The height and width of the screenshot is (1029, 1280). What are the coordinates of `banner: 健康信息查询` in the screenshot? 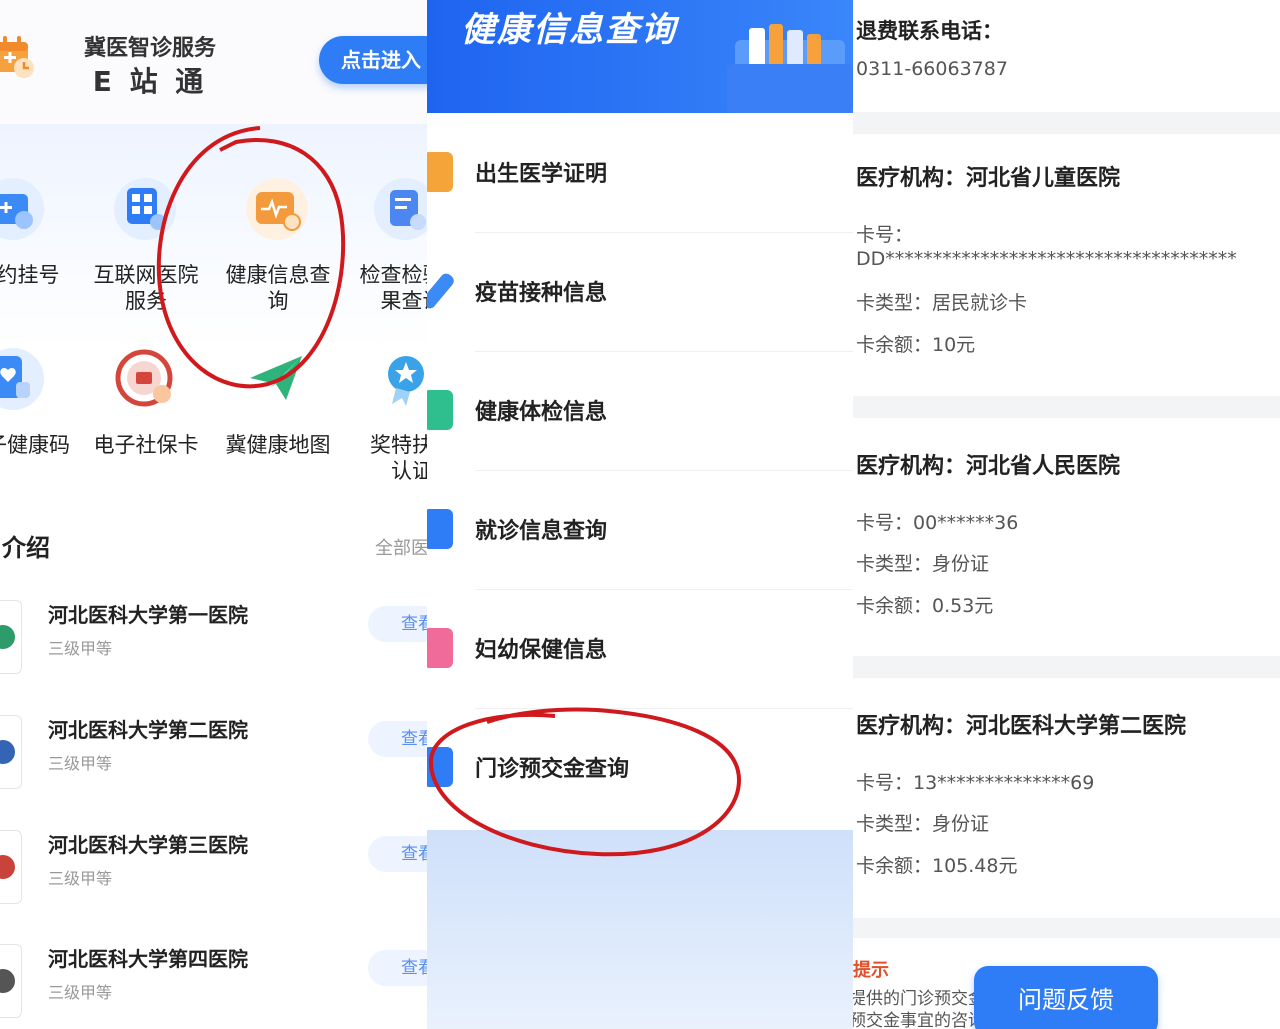 It's located at (640, 56).